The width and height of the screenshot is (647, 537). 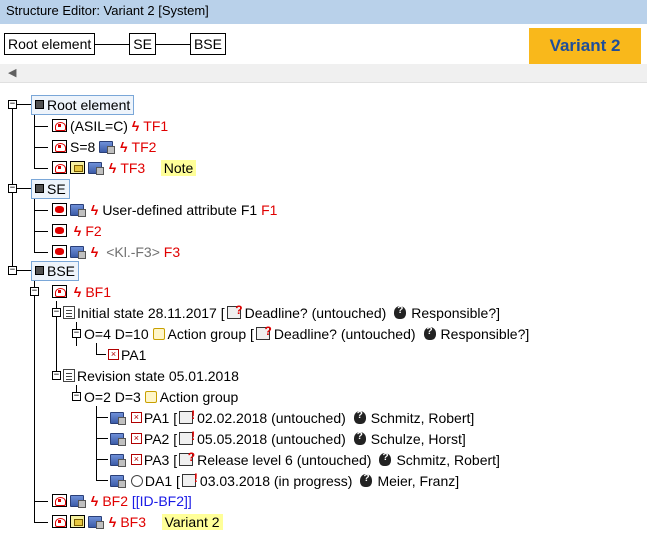 What do you see at coordinates (124, 167) in the screenshot?
I see `tree-node-tf3: ϟ TF3 Note` at bounding box center [124, 167].